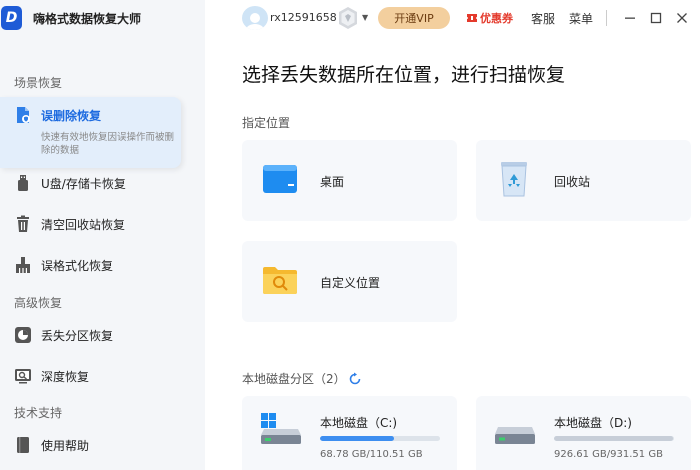 This screenshot has width=700, height=470. Describe the element at coordinates (280, 280) in the screenshot. I see `folder-search-icon` at that location.